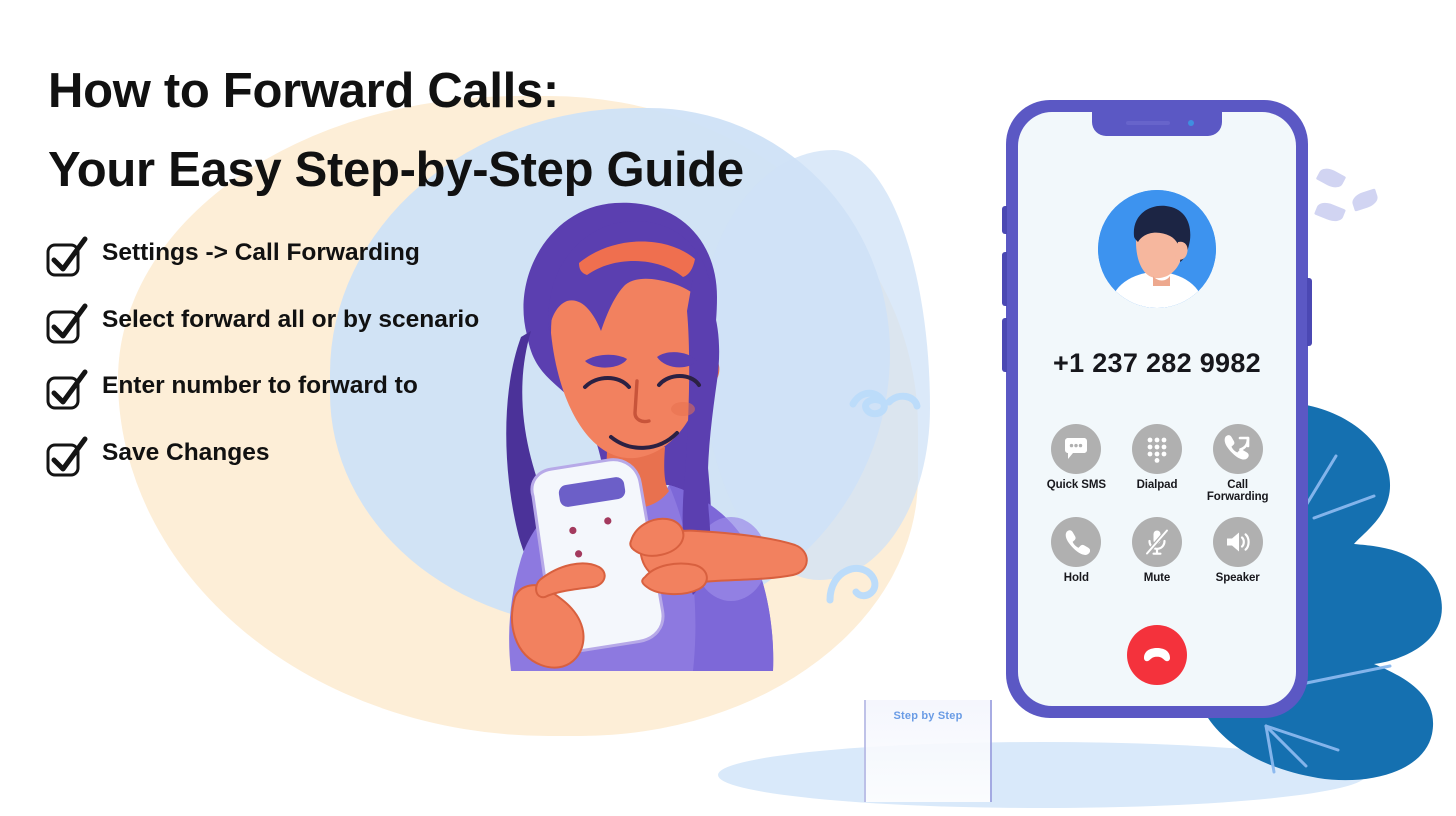 The height and width of the screenshot is (816, 1456). Describe the element at coordinates (657, 436) in the screenshot. I see `woman-holding-phone-illustration` at that location.